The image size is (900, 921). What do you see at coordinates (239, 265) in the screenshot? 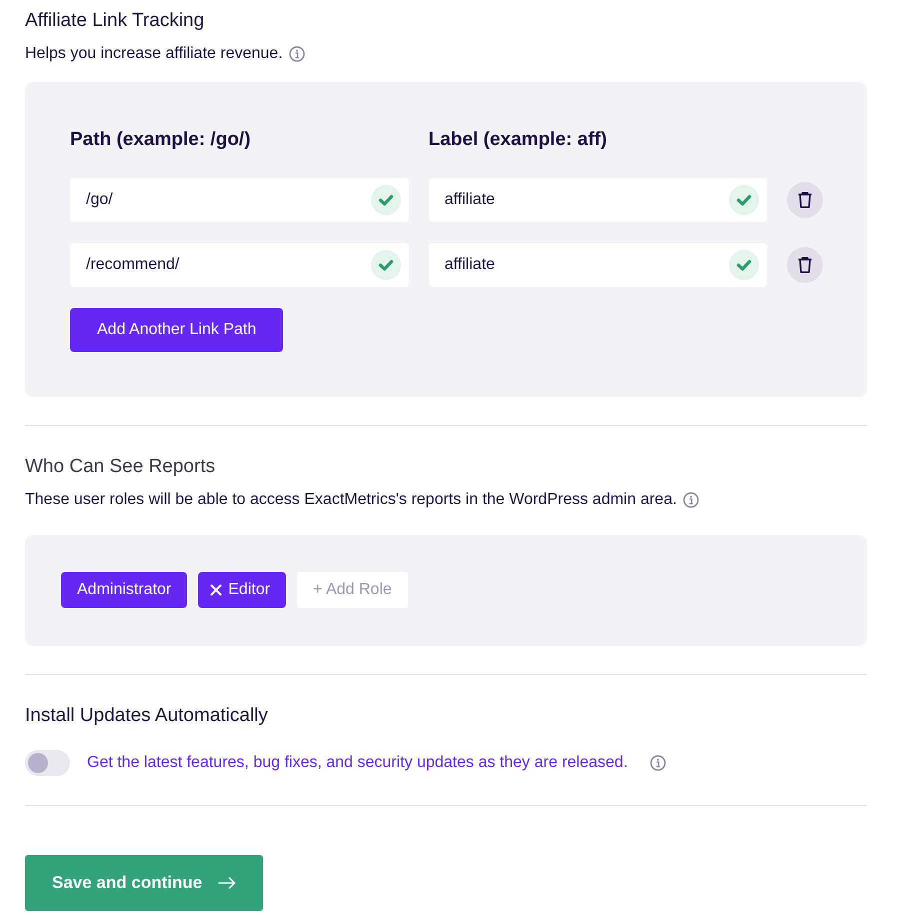
I see `path-field: /recommend/` at bounding box center [239, 265].